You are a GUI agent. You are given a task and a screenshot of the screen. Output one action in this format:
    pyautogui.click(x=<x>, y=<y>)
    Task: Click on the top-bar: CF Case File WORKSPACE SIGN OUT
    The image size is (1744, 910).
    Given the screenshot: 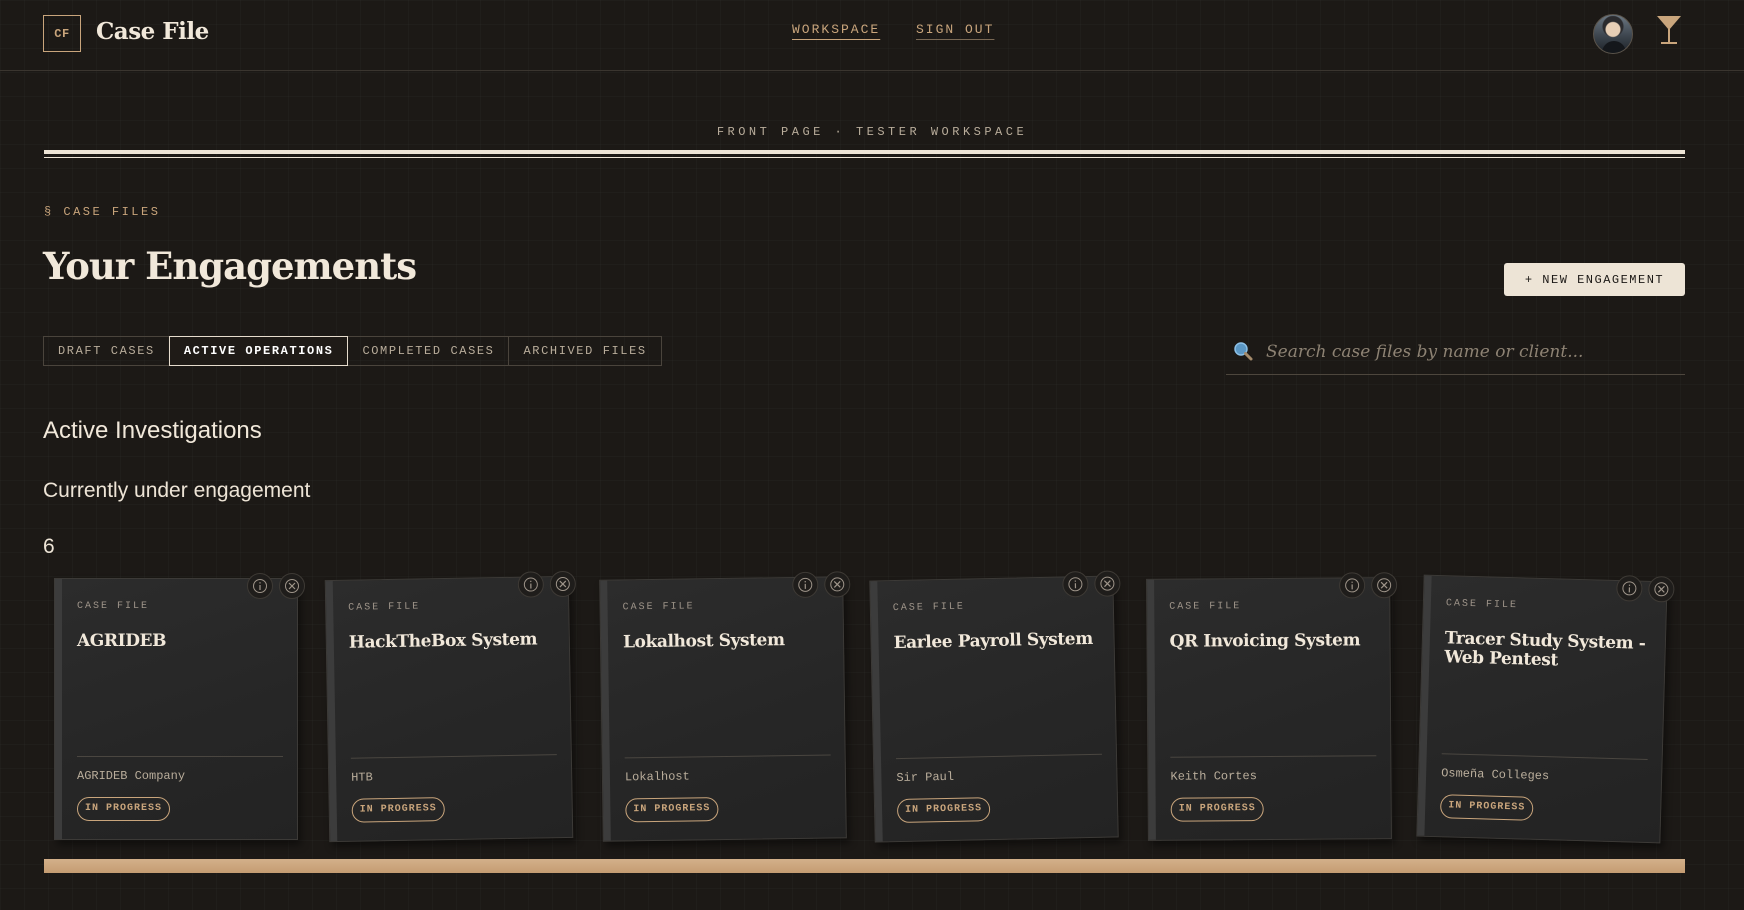 What is the action you would take?
    pyautogui.click(x=872, y=35)
    